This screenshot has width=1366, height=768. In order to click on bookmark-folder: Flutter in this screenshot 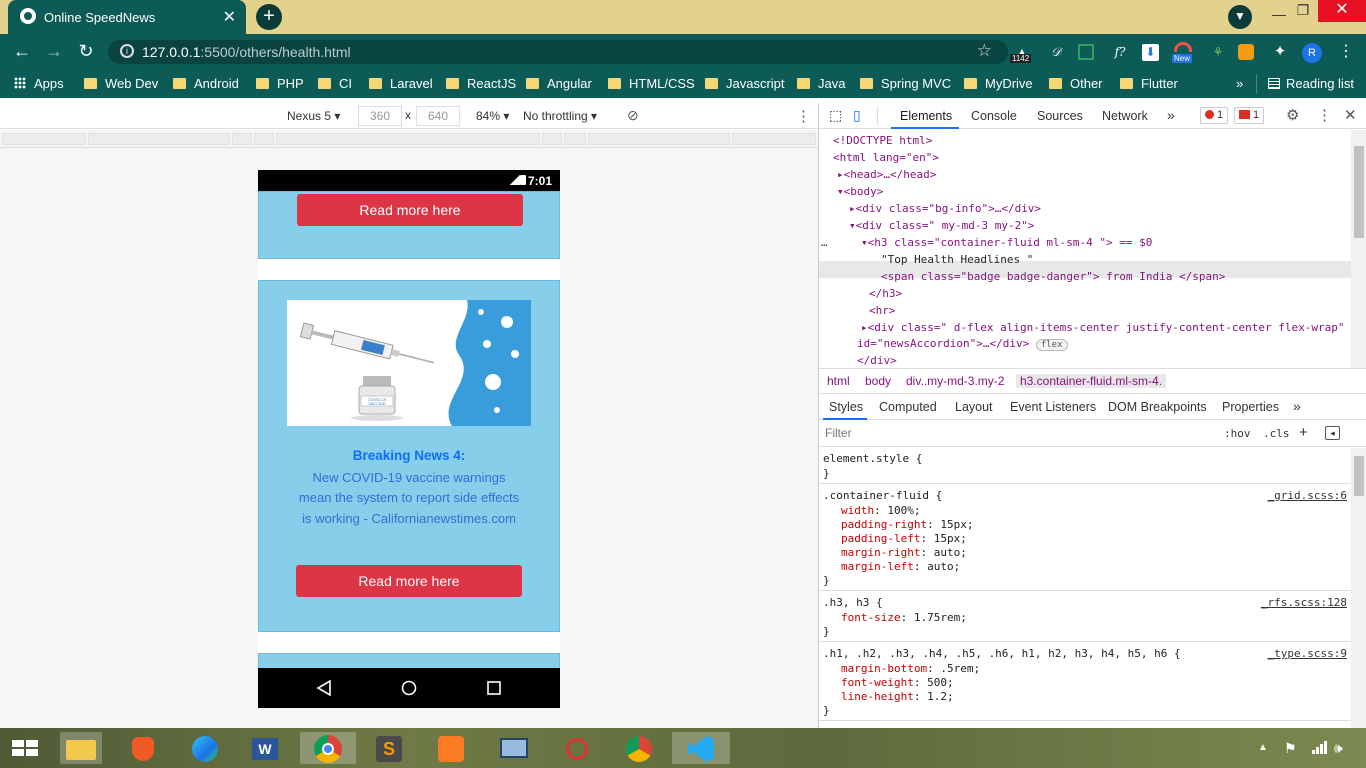, I will do `click(1149, 83)`.